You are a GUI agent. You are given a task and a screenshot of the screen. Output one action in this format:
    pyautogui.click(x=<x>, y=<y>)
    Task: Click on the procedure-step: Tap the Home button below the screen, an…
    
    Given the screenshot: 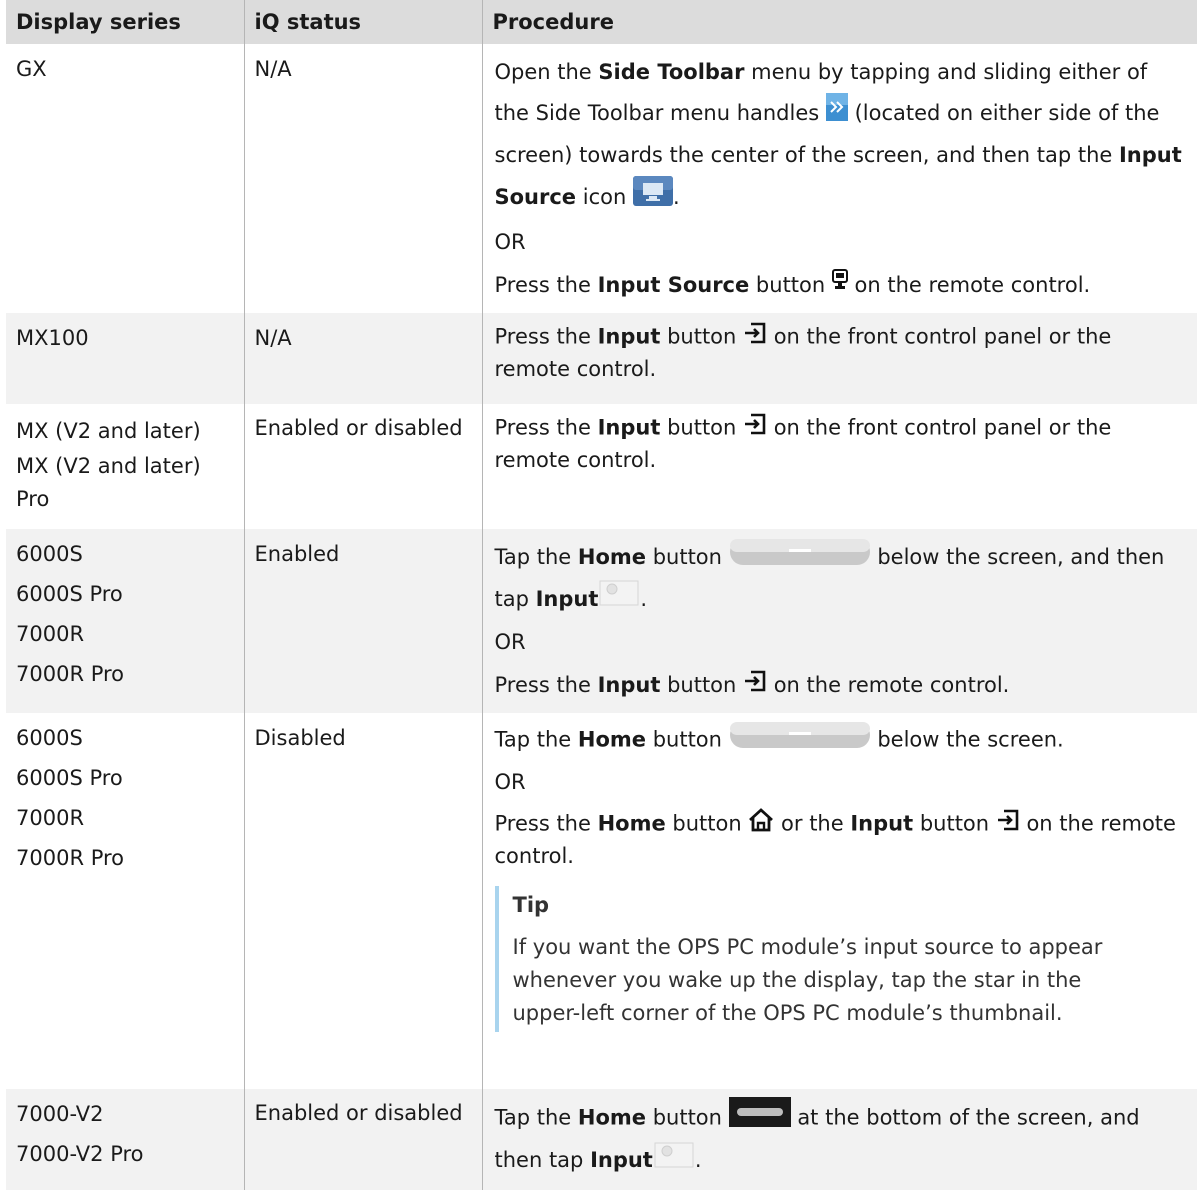 What is the action you would take?
    pyautogui.click(x=841, y=578)
    